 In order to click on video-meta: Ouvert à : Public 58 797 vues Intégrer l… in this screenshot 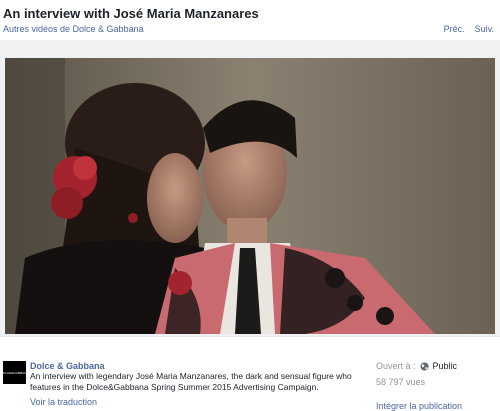, I will do `click(436, 386)`.